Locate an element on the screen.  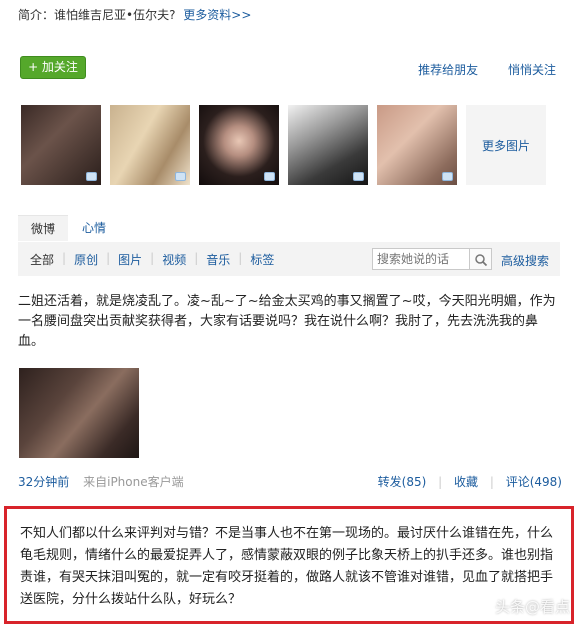
filter-bar: 全部 | 原创 | 图片 | 视频 | 音乐 | 标签 高级搜索 is located at coordinates (289, 259).